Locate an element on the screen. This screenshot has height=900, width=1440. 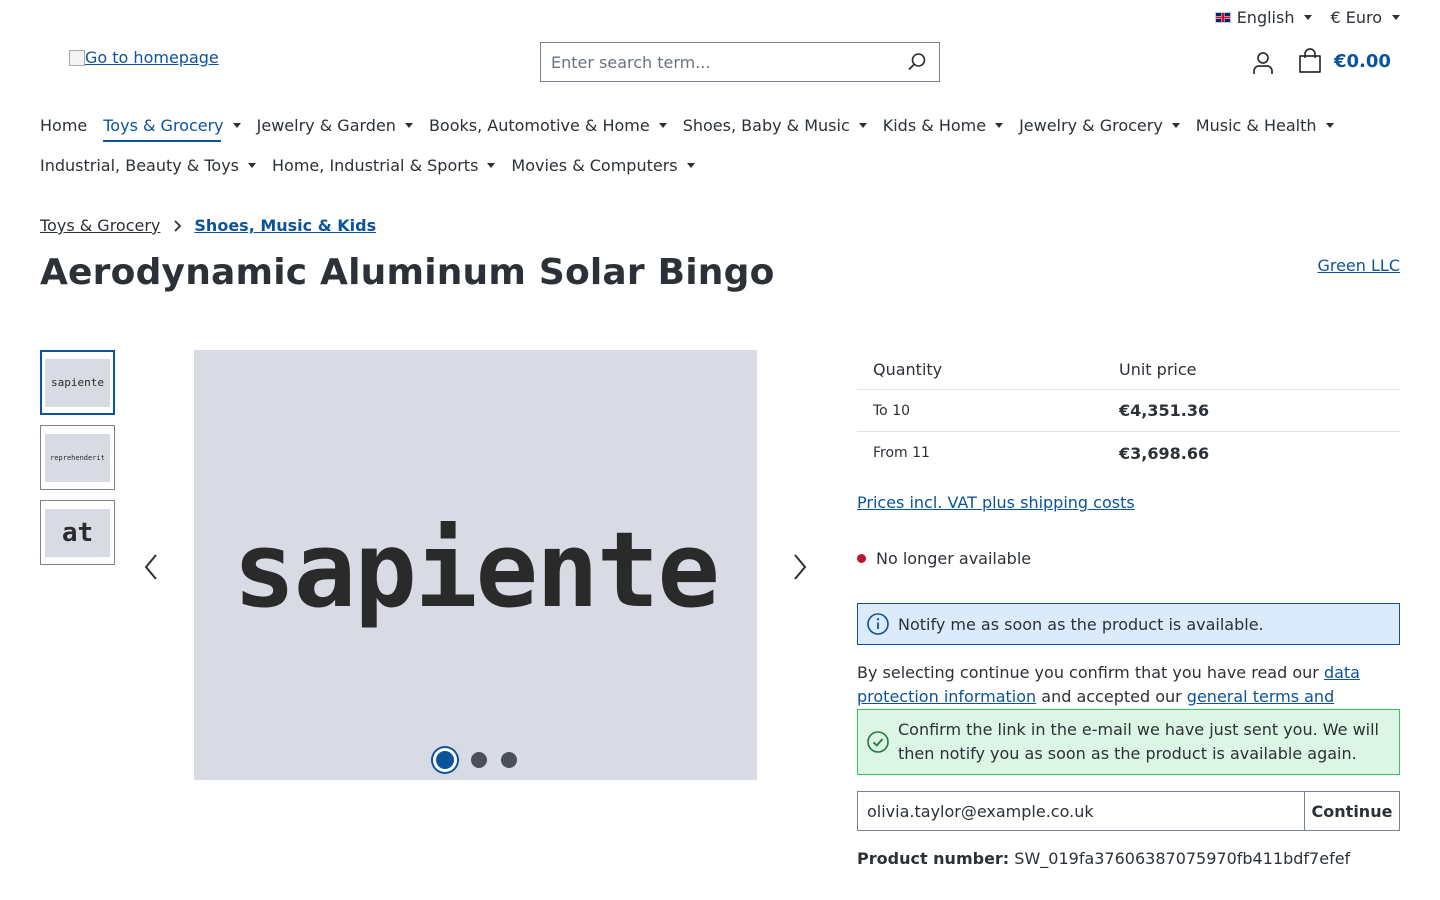
gallery-prev-button is located at coordinates (151, 567).